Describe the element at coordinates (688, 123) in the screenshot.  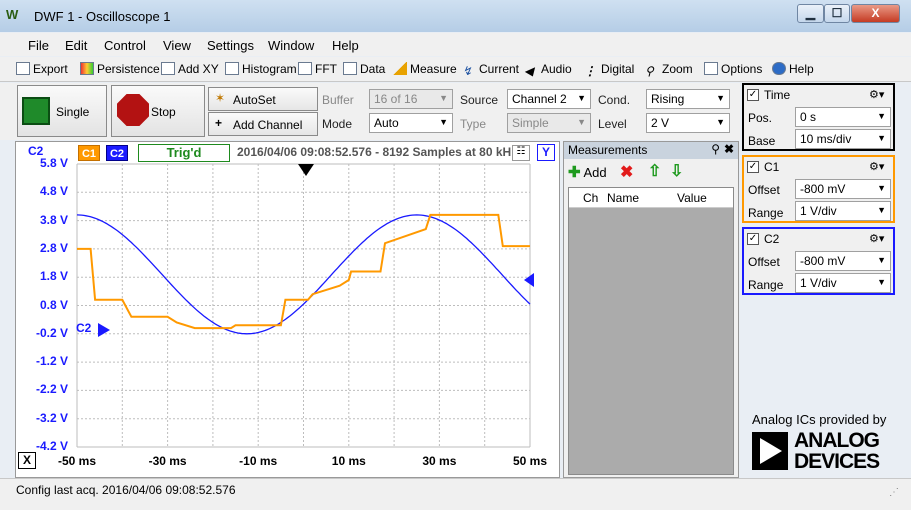
I see `level-input: 2 V ▼` at that location.